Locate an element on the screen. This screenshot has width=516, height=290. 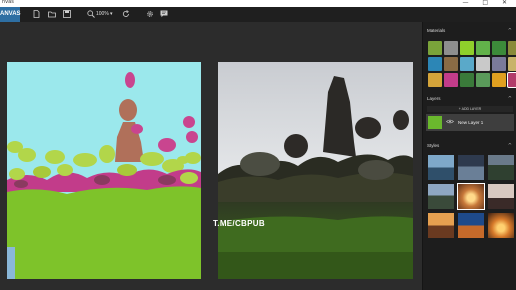
material-grass is located at coordinates (467, 48).